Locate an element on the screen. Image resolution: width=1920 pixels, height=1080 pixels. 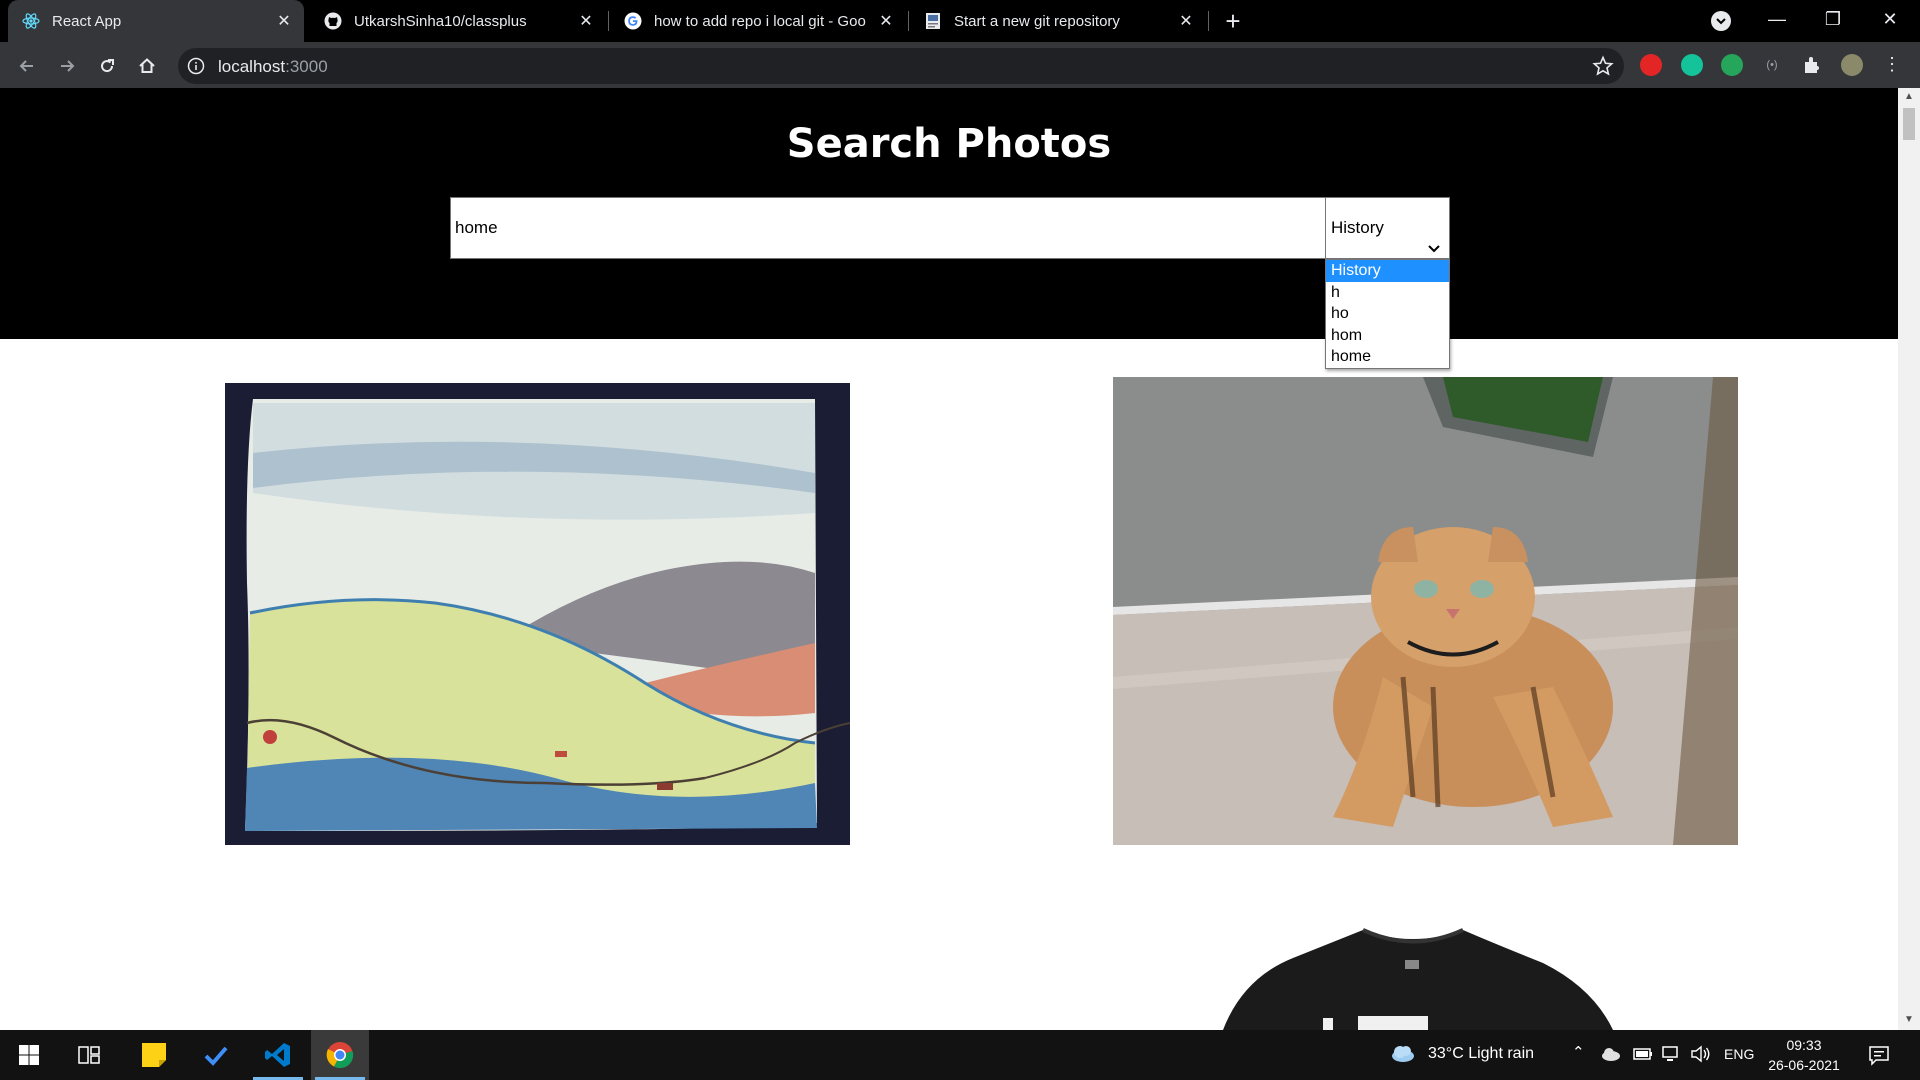
battery-icon is located at coordinates (1643, 1054).